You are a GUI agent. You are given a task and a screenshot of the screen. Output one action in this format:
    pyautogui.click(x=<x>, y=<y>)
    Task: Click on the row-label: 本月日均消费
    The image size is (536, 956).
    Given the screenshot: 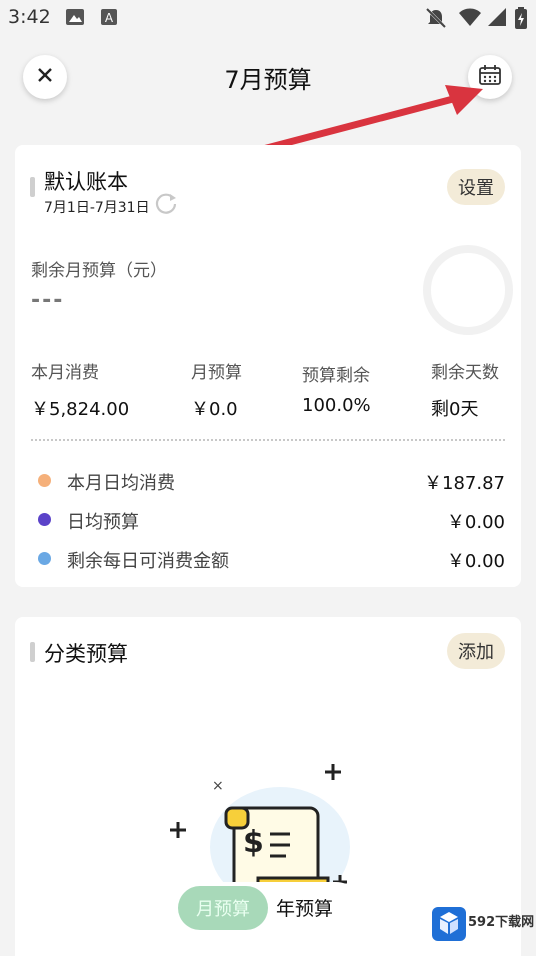 What is the action you would take?
    pyautogui.click(x=121, y=483)
    